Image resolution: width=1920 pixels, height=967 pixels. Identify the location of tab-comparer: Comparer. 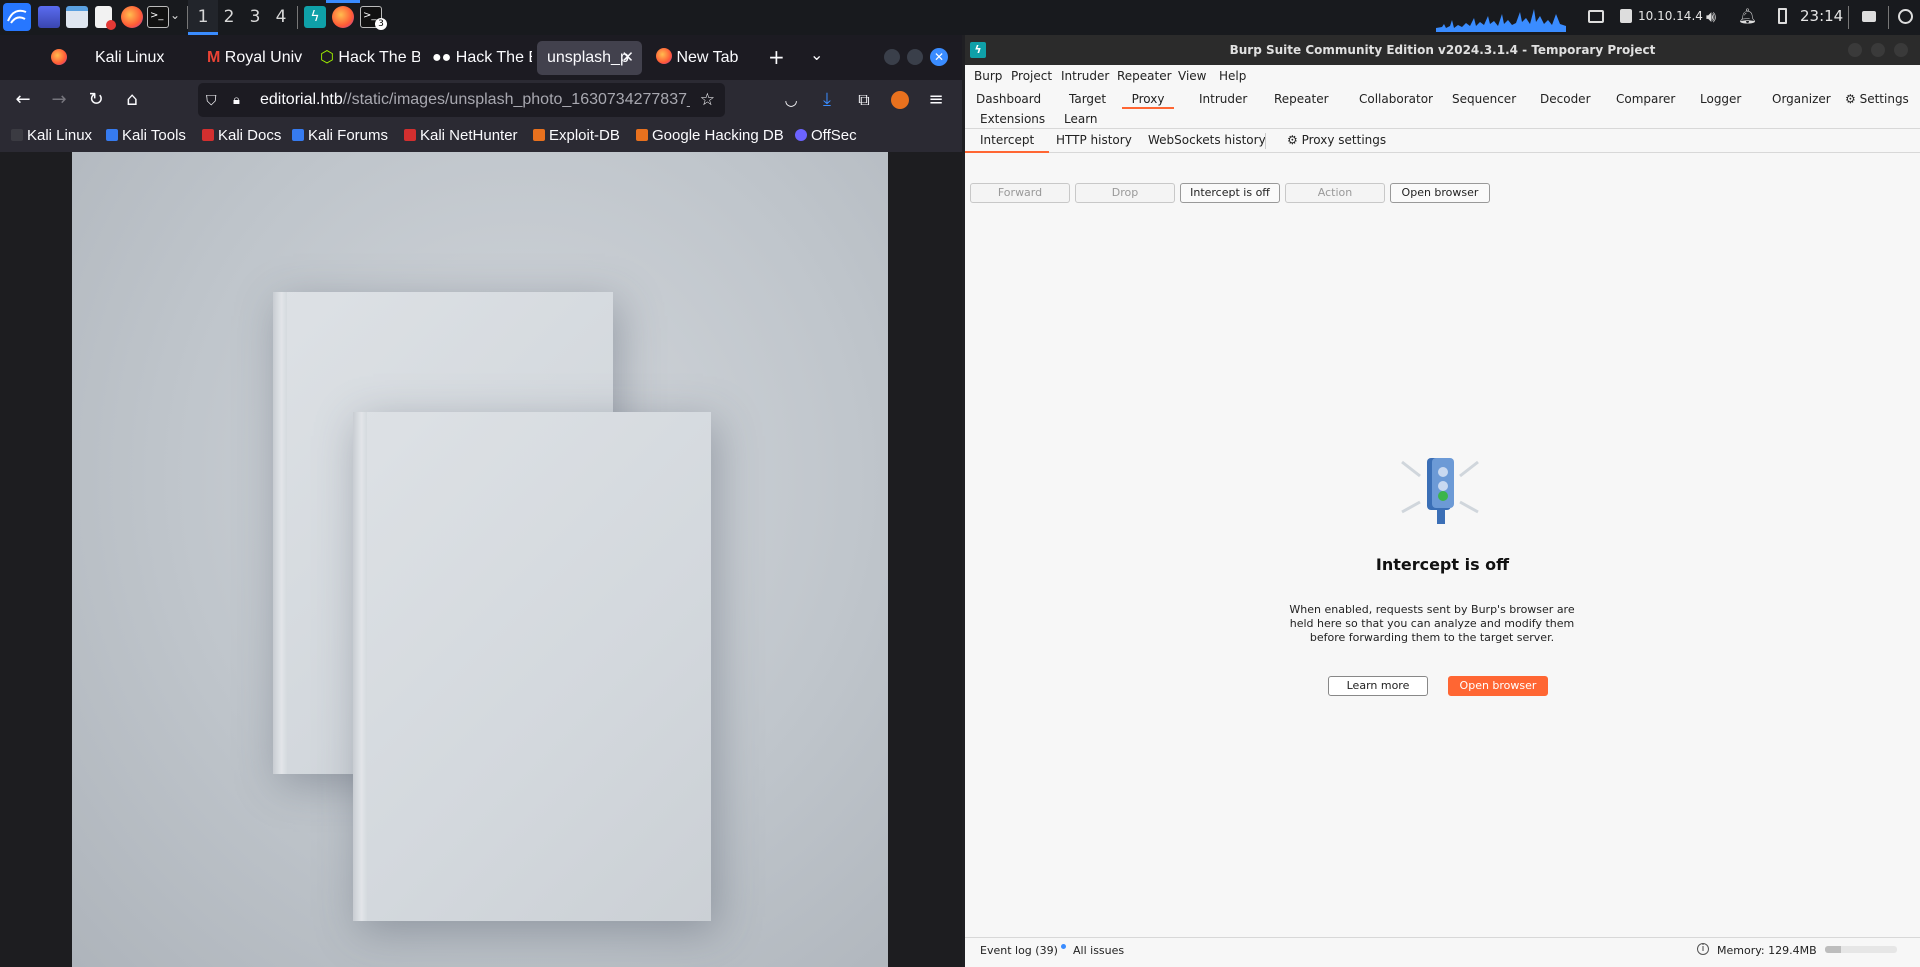
(1645, 99).